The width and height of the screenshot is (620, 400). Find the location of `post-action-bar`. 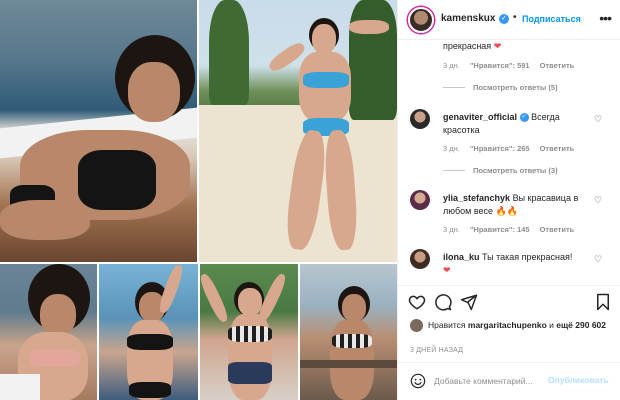

post-action-bar is located at coordinates (509, 300).